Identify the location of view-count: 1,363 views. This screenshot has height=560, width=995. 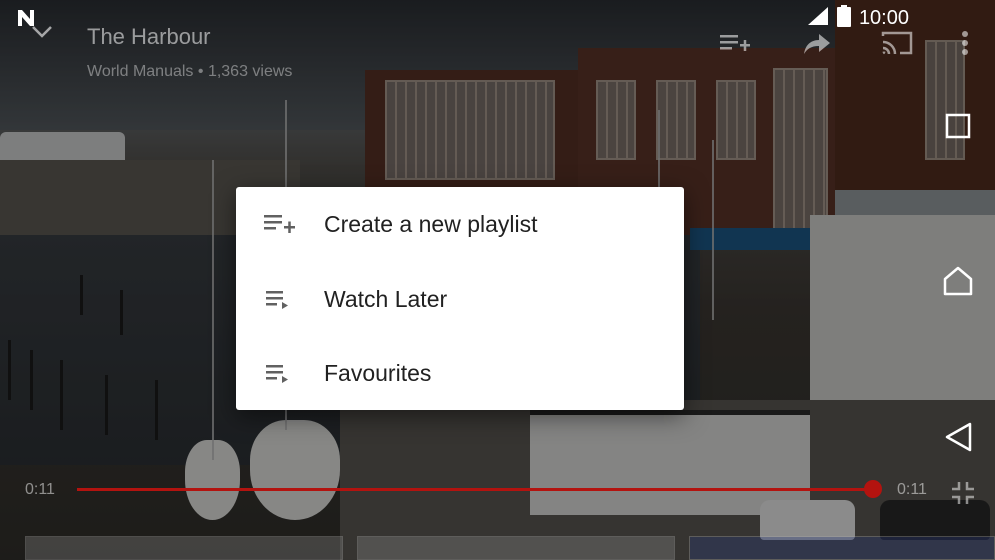
(250, 71).